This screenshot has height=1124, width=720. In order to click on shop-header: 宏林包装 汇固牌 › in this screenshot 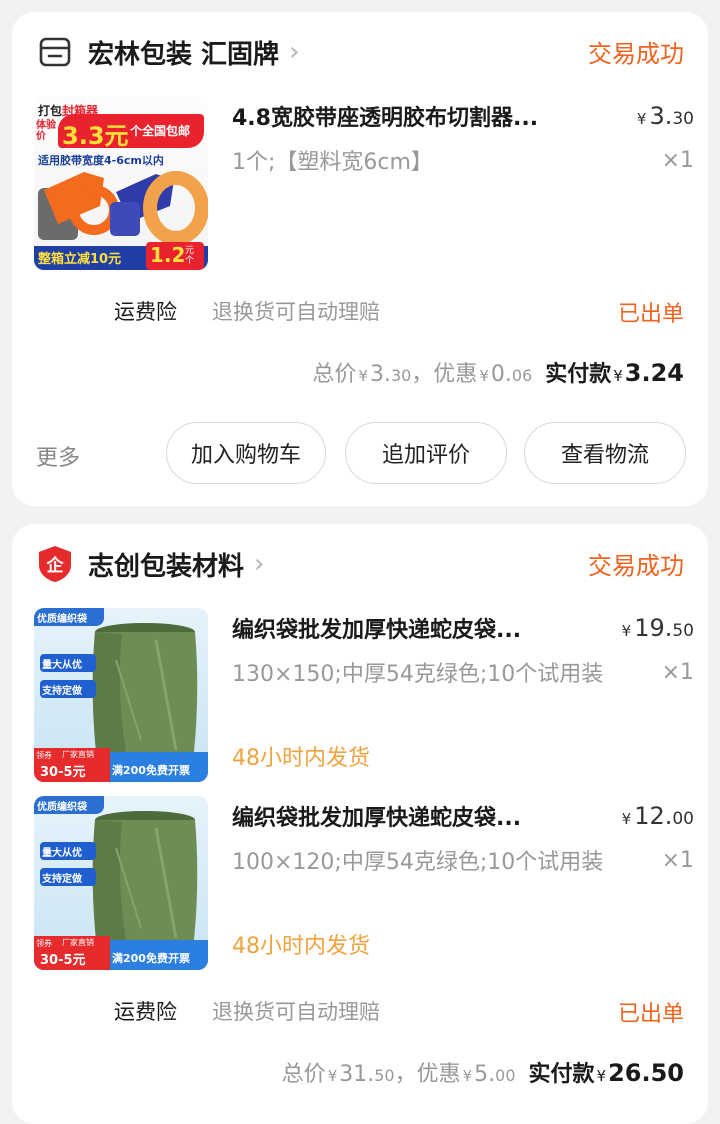, I will do `click(167, 52)`.